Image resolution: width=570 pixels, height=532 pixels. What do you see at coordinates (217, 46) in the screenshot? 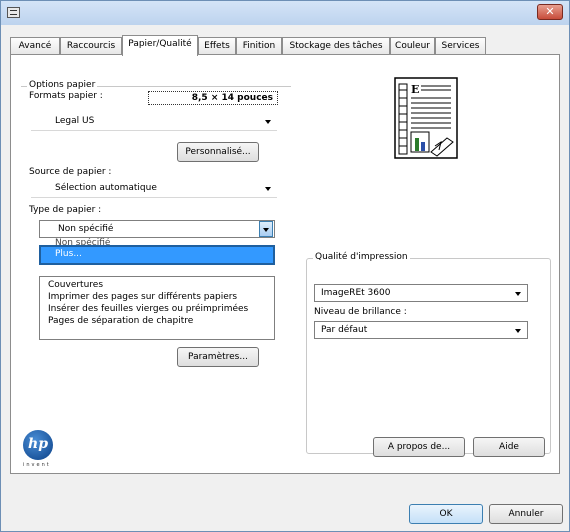
I see `tab-effets: Effets` at bounding box center [217, 46].